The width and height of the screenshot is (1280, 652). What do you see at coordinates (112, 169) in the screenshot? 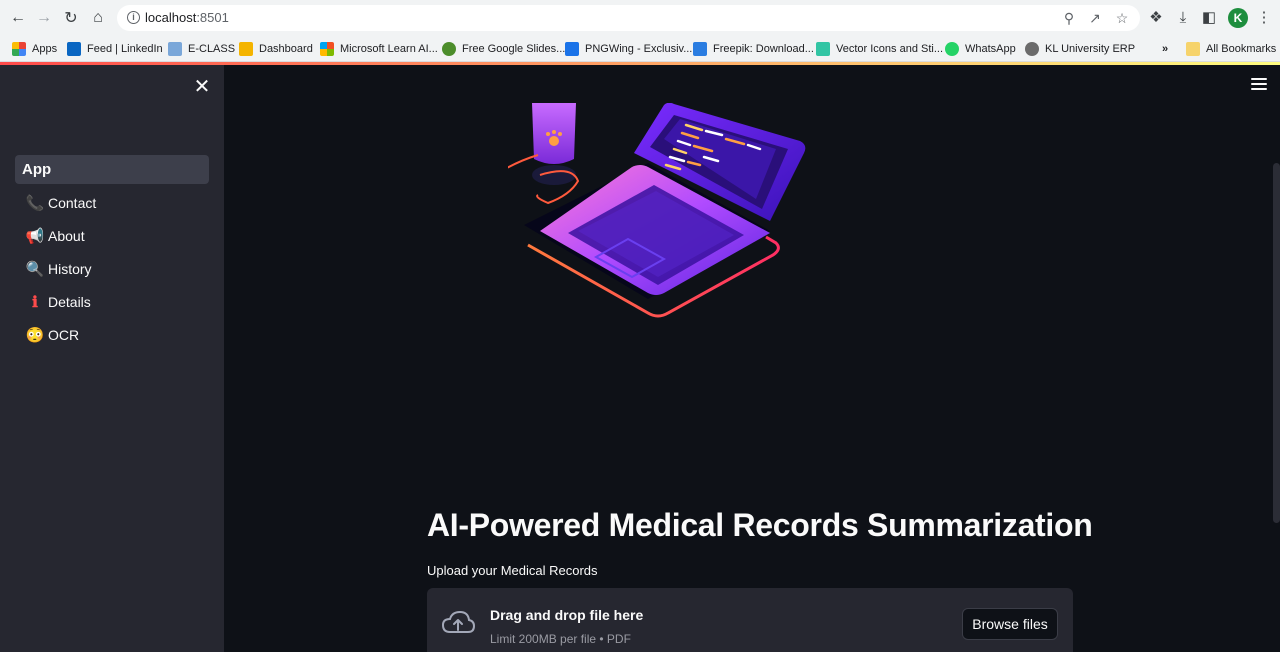
I see `sidebar-item-app: App` at bounding box center [112, 169].